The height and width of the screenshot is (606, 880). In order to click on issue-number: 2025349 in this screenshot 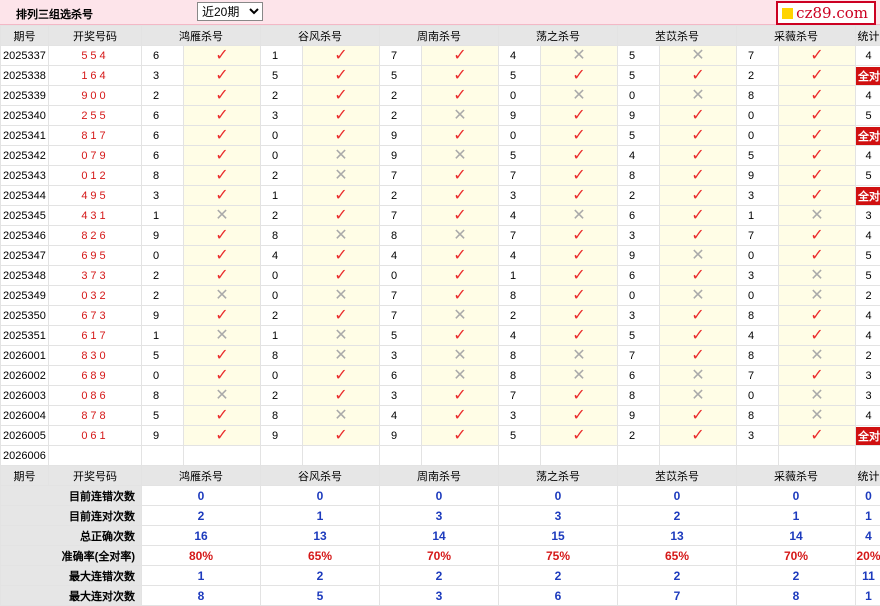, I will do `click(25, 296)`.